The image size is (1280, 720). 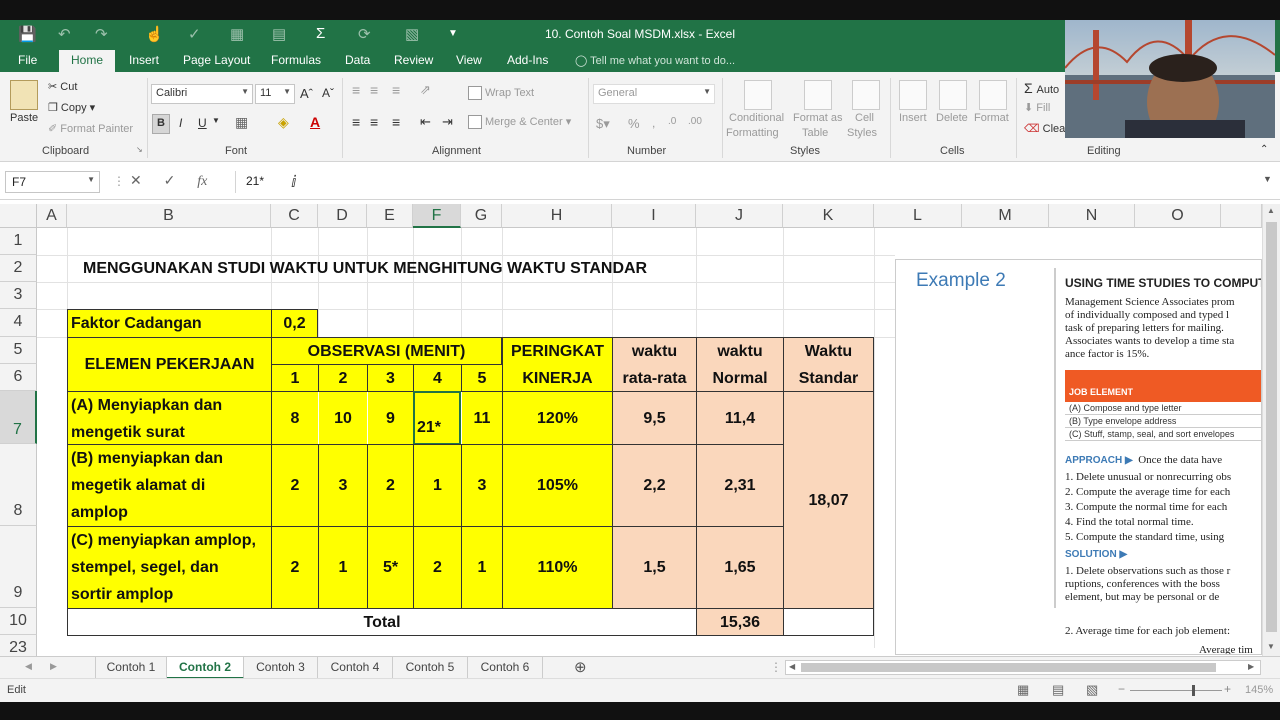 I want to click on zoom-in-icon: +, so click(x=1227, y=689).